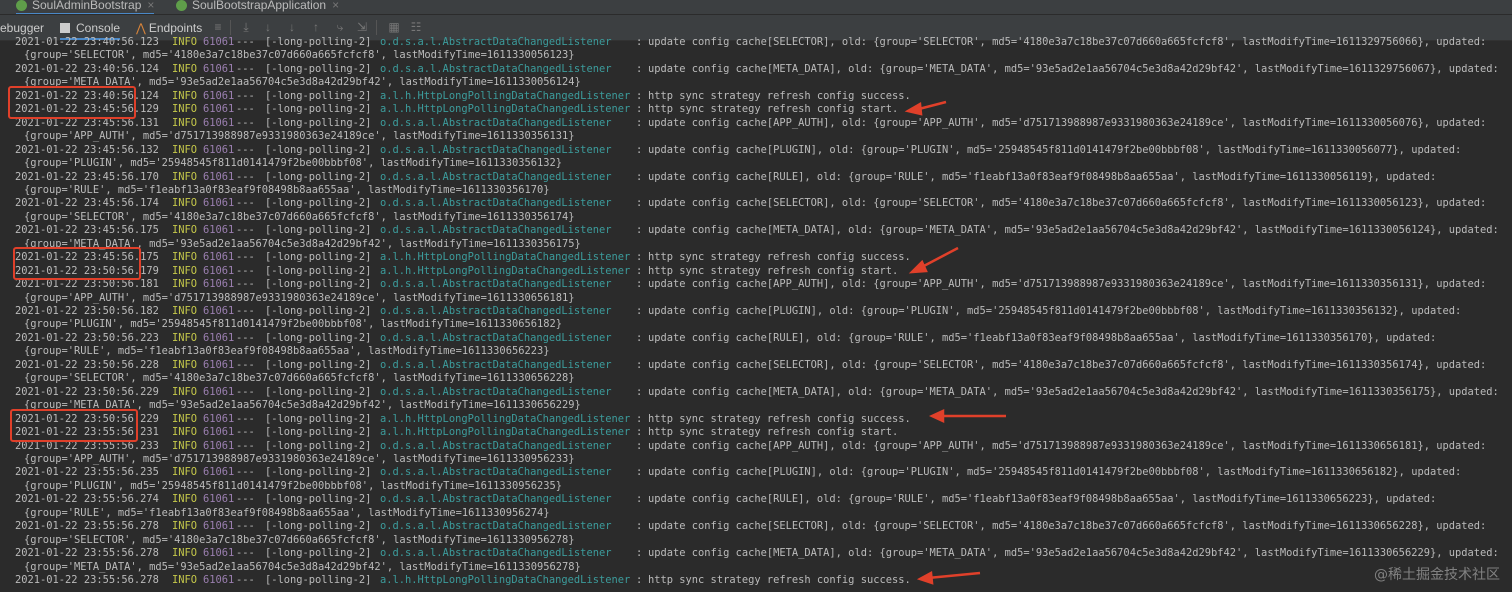 The image size is (1512, 592). Describe the element at coordinates (1437, 575) in the screenshot. I see `watermark: @稀土掘金技术社区` at that location.